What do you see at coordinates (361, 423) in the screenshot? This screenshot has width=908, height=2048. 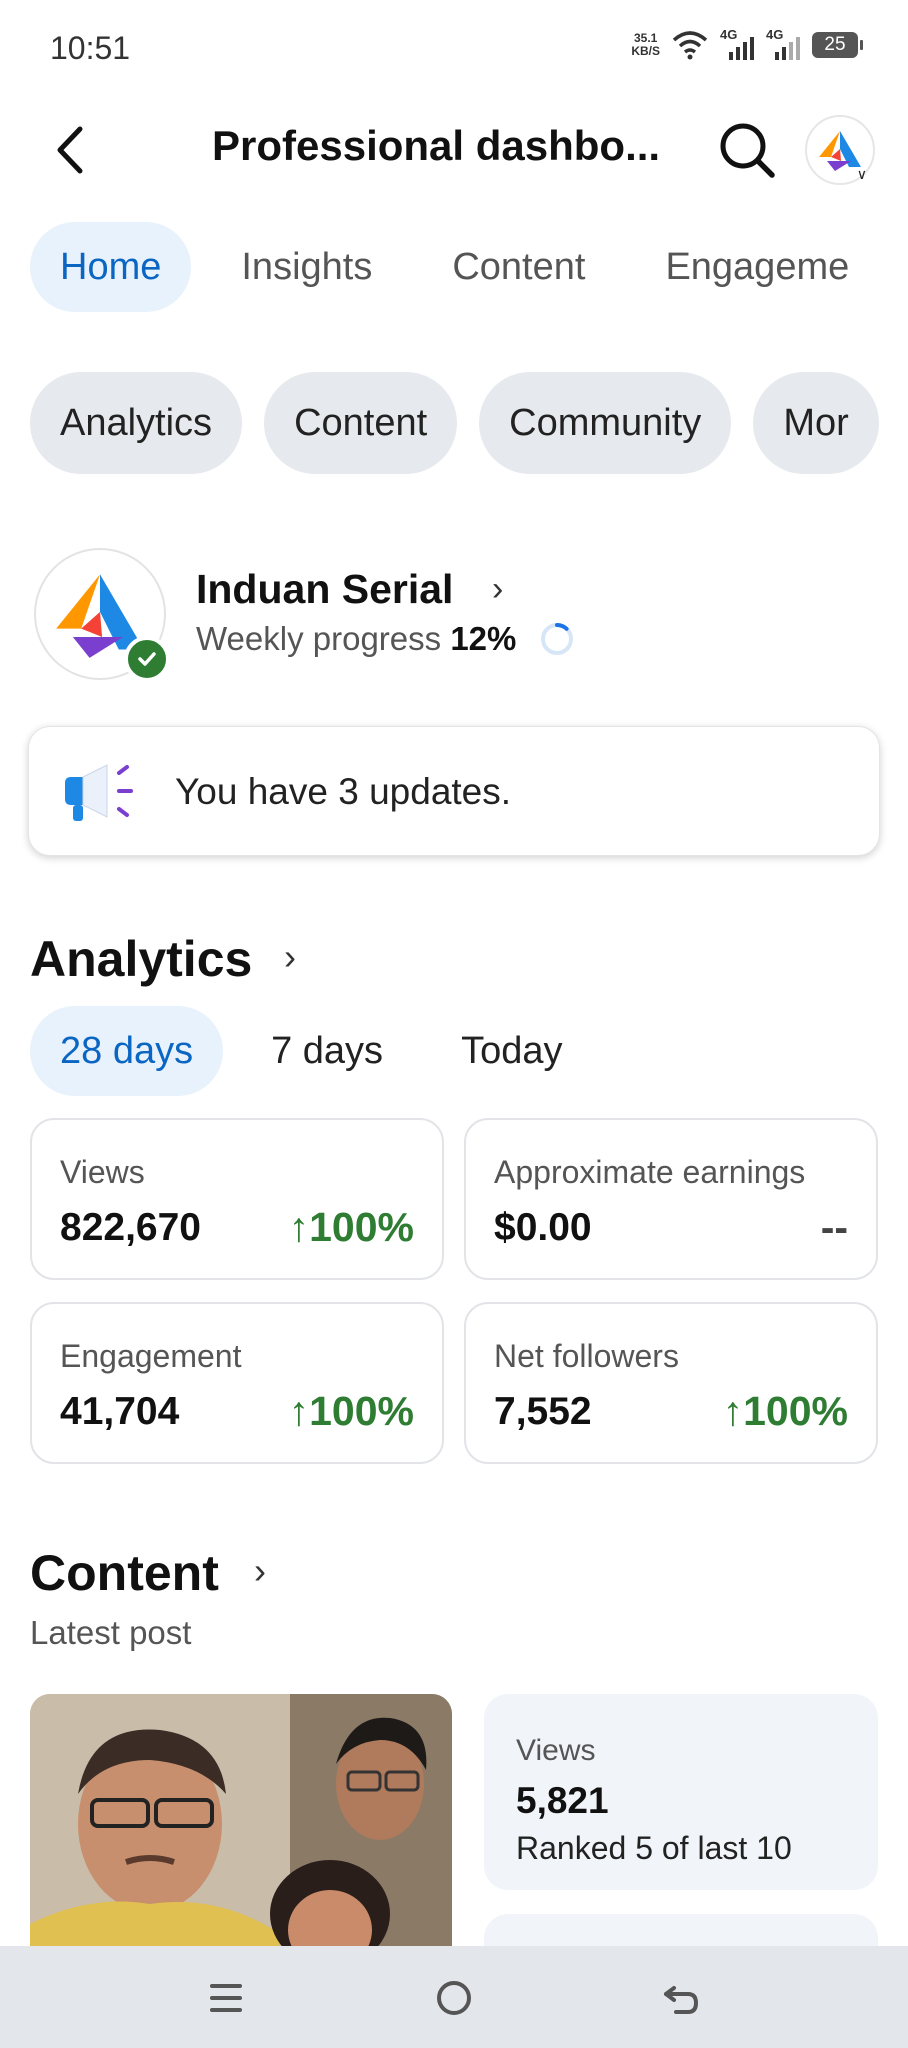 I see `chip-content: Content` at bounding box center [361, 423].